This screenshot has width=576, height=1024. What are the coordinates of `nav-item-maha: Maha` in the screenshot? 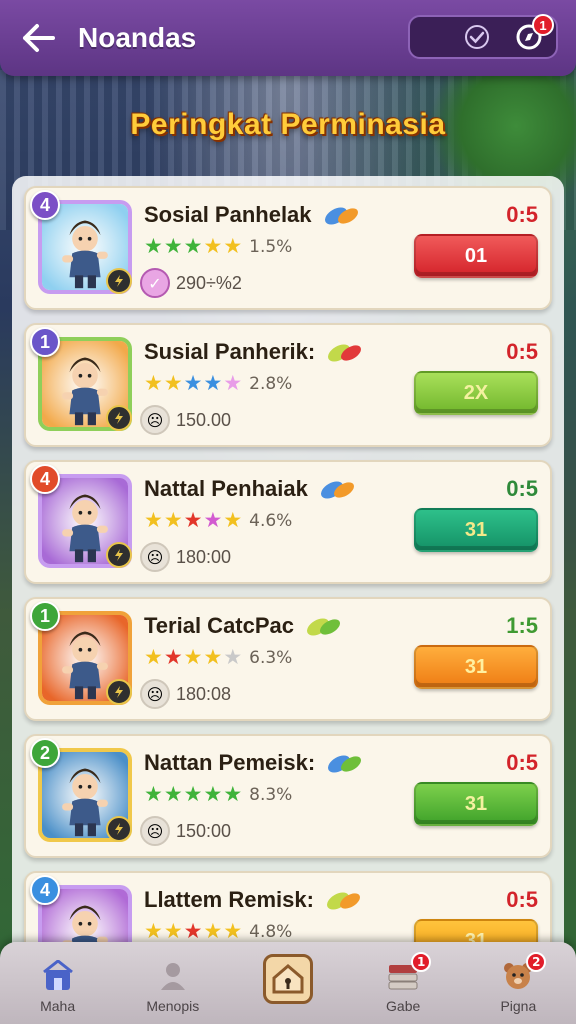 It's located at (58, 986).